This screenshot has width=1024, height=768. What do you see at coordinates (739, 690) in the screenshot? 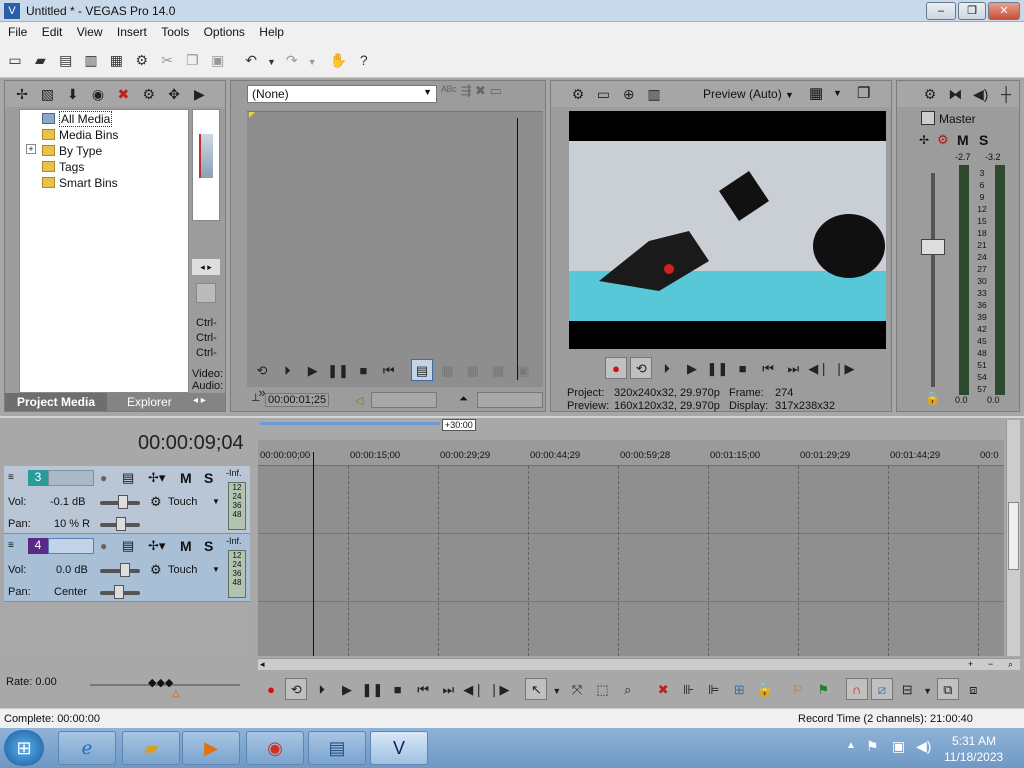
I see `split-icon: ⊞` at bounding box center [739, 690].